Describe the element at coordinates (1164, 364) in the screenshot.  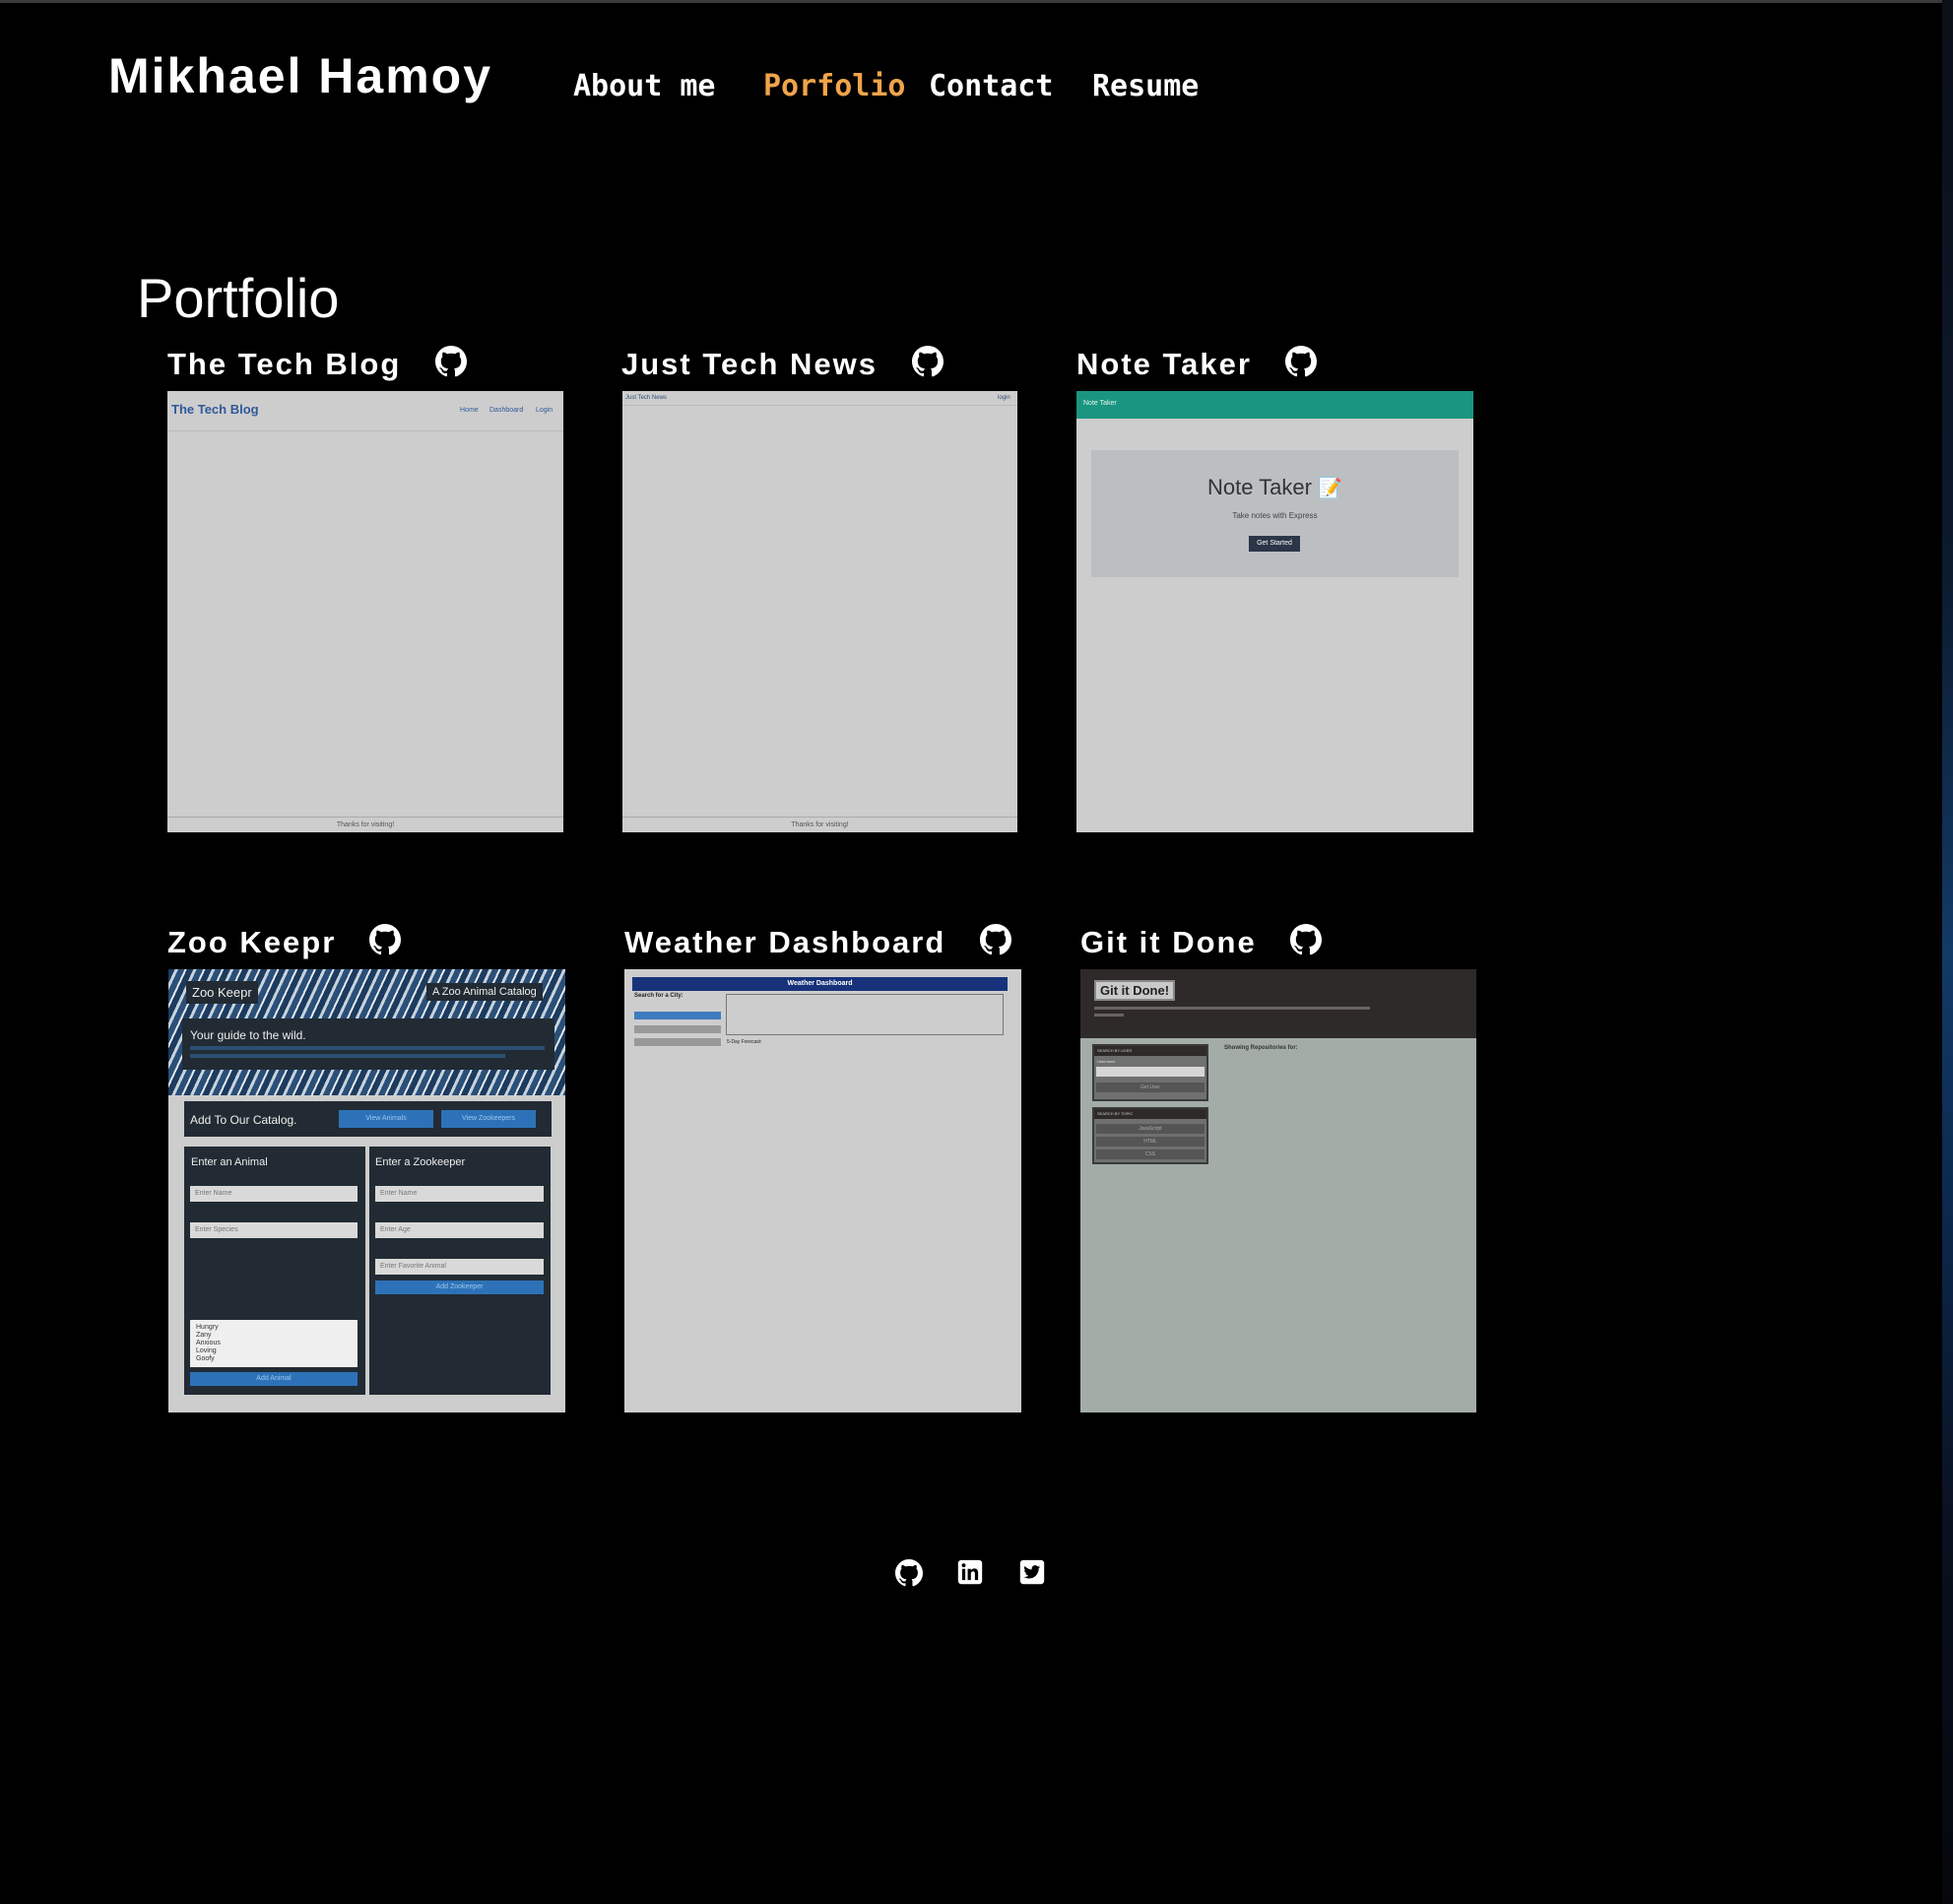
I see `project-title: Note Taker` at that location.